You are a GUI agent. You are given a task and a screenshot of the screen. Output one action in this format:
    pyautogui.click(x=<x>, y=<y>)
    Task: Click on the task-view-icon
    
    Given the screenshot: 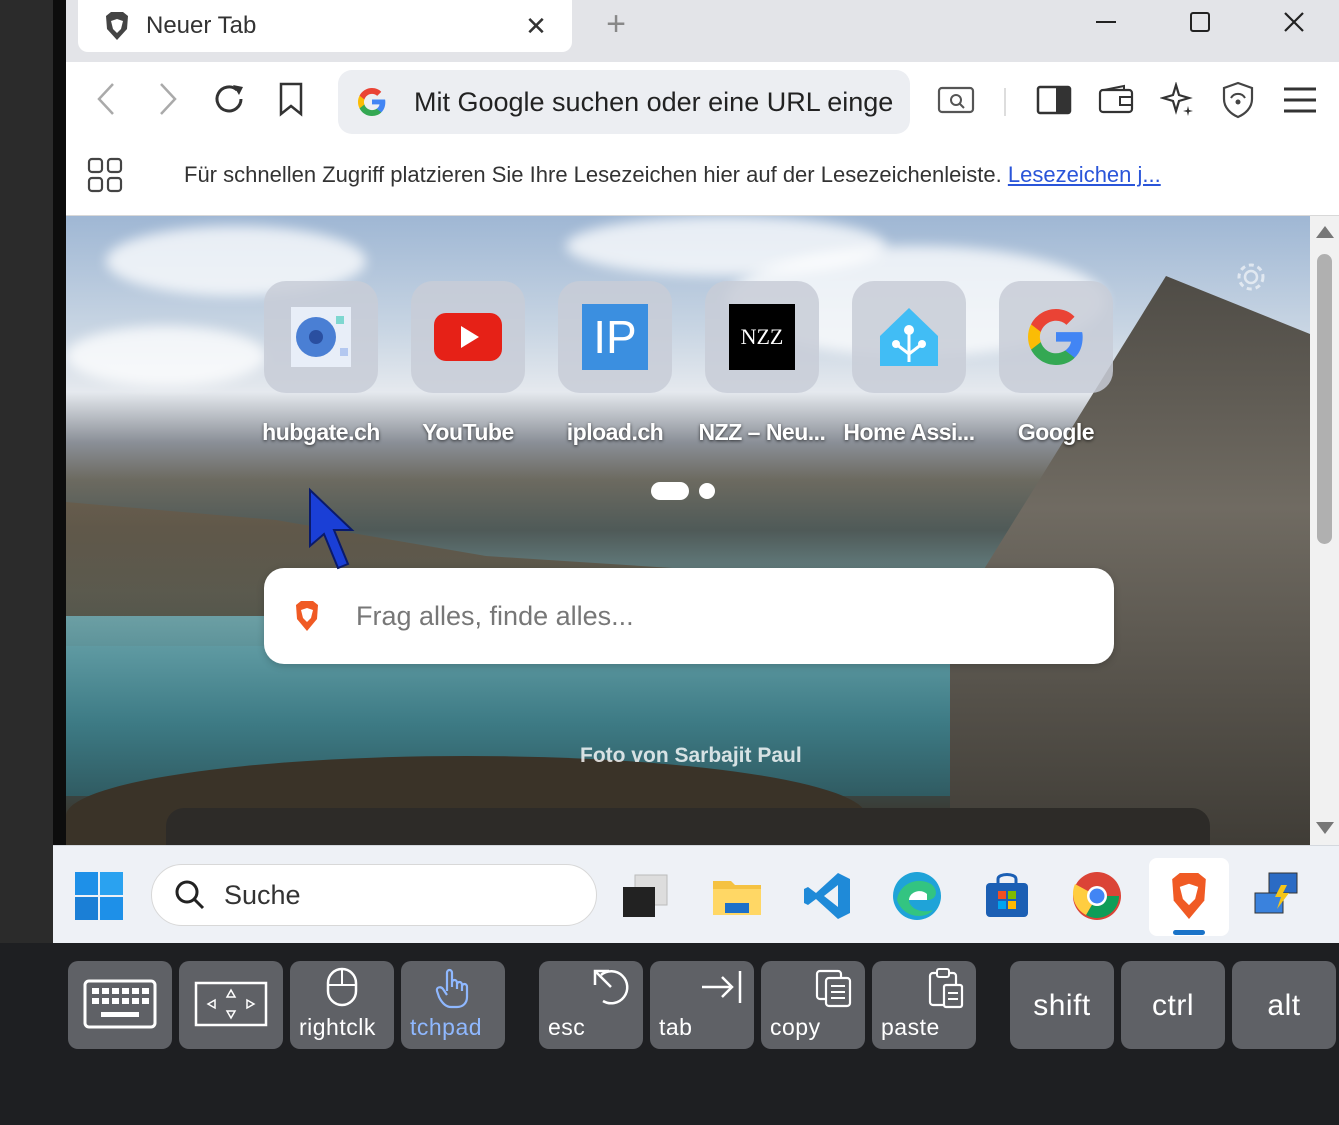 What is the action you would take?
    pyautogui.click(x=645, y=896)
    